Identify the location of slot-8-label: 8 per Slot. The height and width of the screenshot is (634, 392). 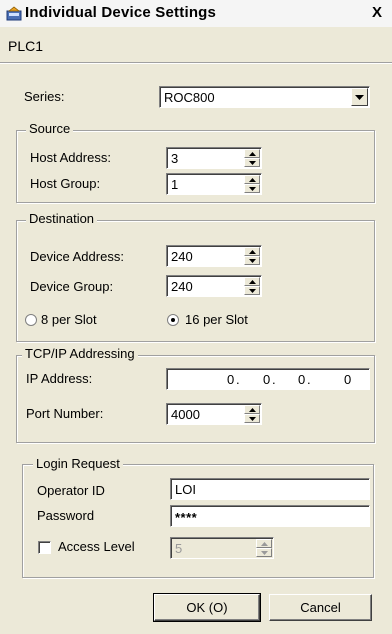
(69, 319).